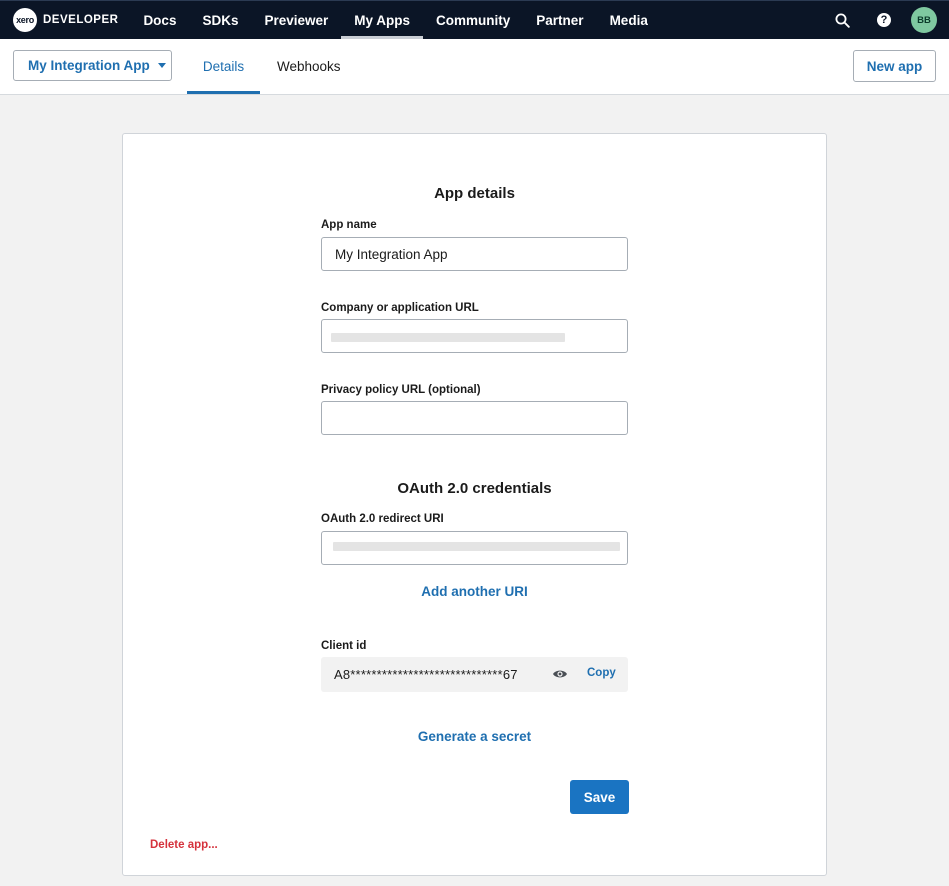 The image size is (949, 886). I want to click on redirect-uri-label: OAuth 2.0 redirect URI, so click(382, 519).